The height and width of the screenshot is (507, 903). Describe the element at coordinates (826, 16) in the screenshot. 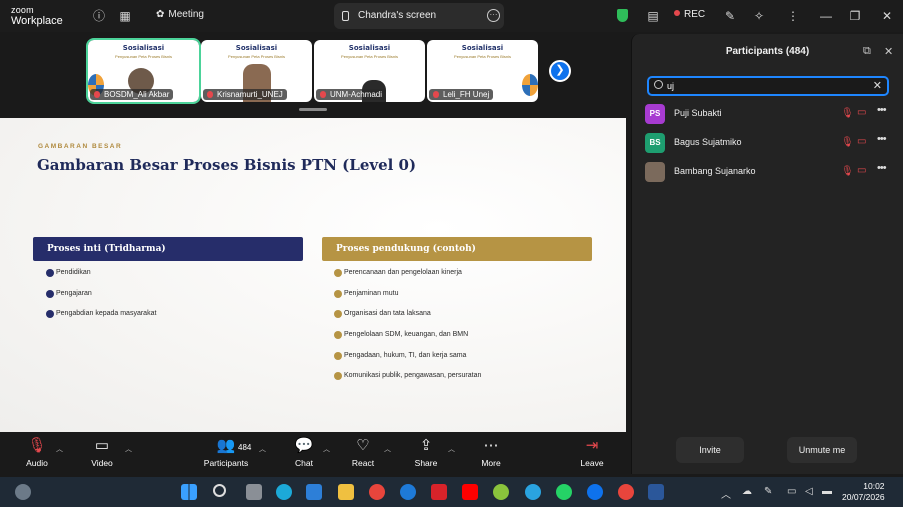

I see `minimize-icon: —` at that location.